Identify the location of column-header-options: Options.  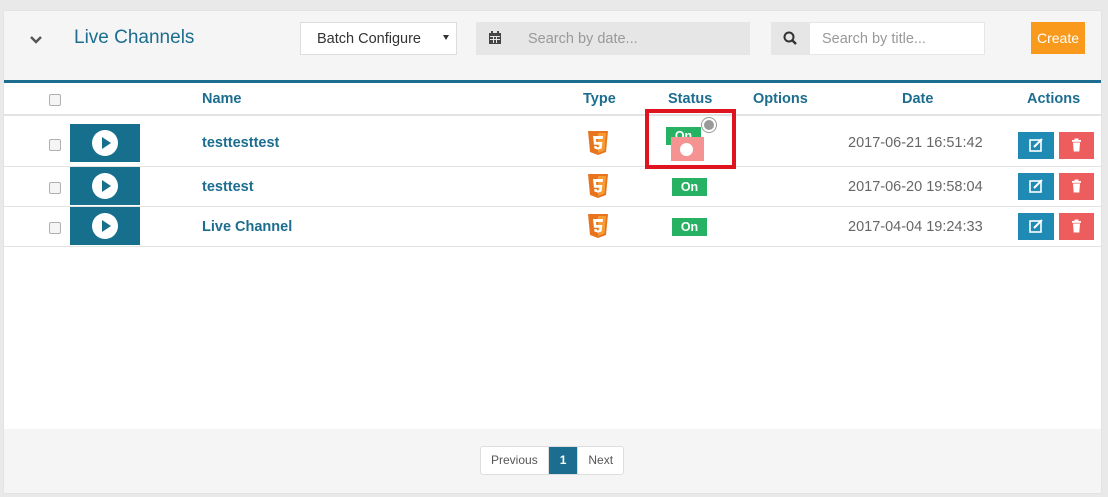
(780, 99).